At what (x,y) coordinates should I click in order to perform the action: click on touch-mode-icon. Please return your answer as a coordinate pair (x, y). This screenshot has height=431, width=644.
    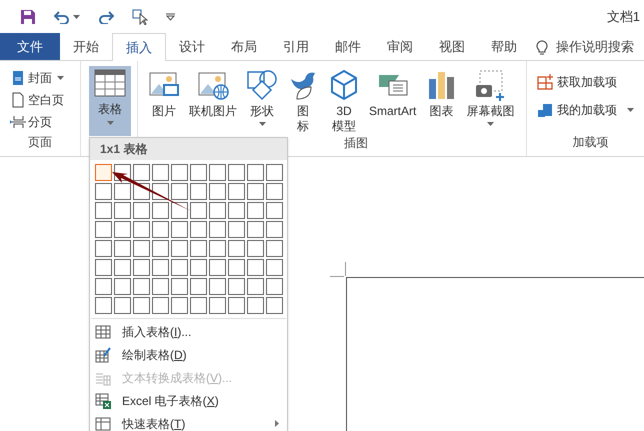
    Looking at the image, I should click on (140, 16).